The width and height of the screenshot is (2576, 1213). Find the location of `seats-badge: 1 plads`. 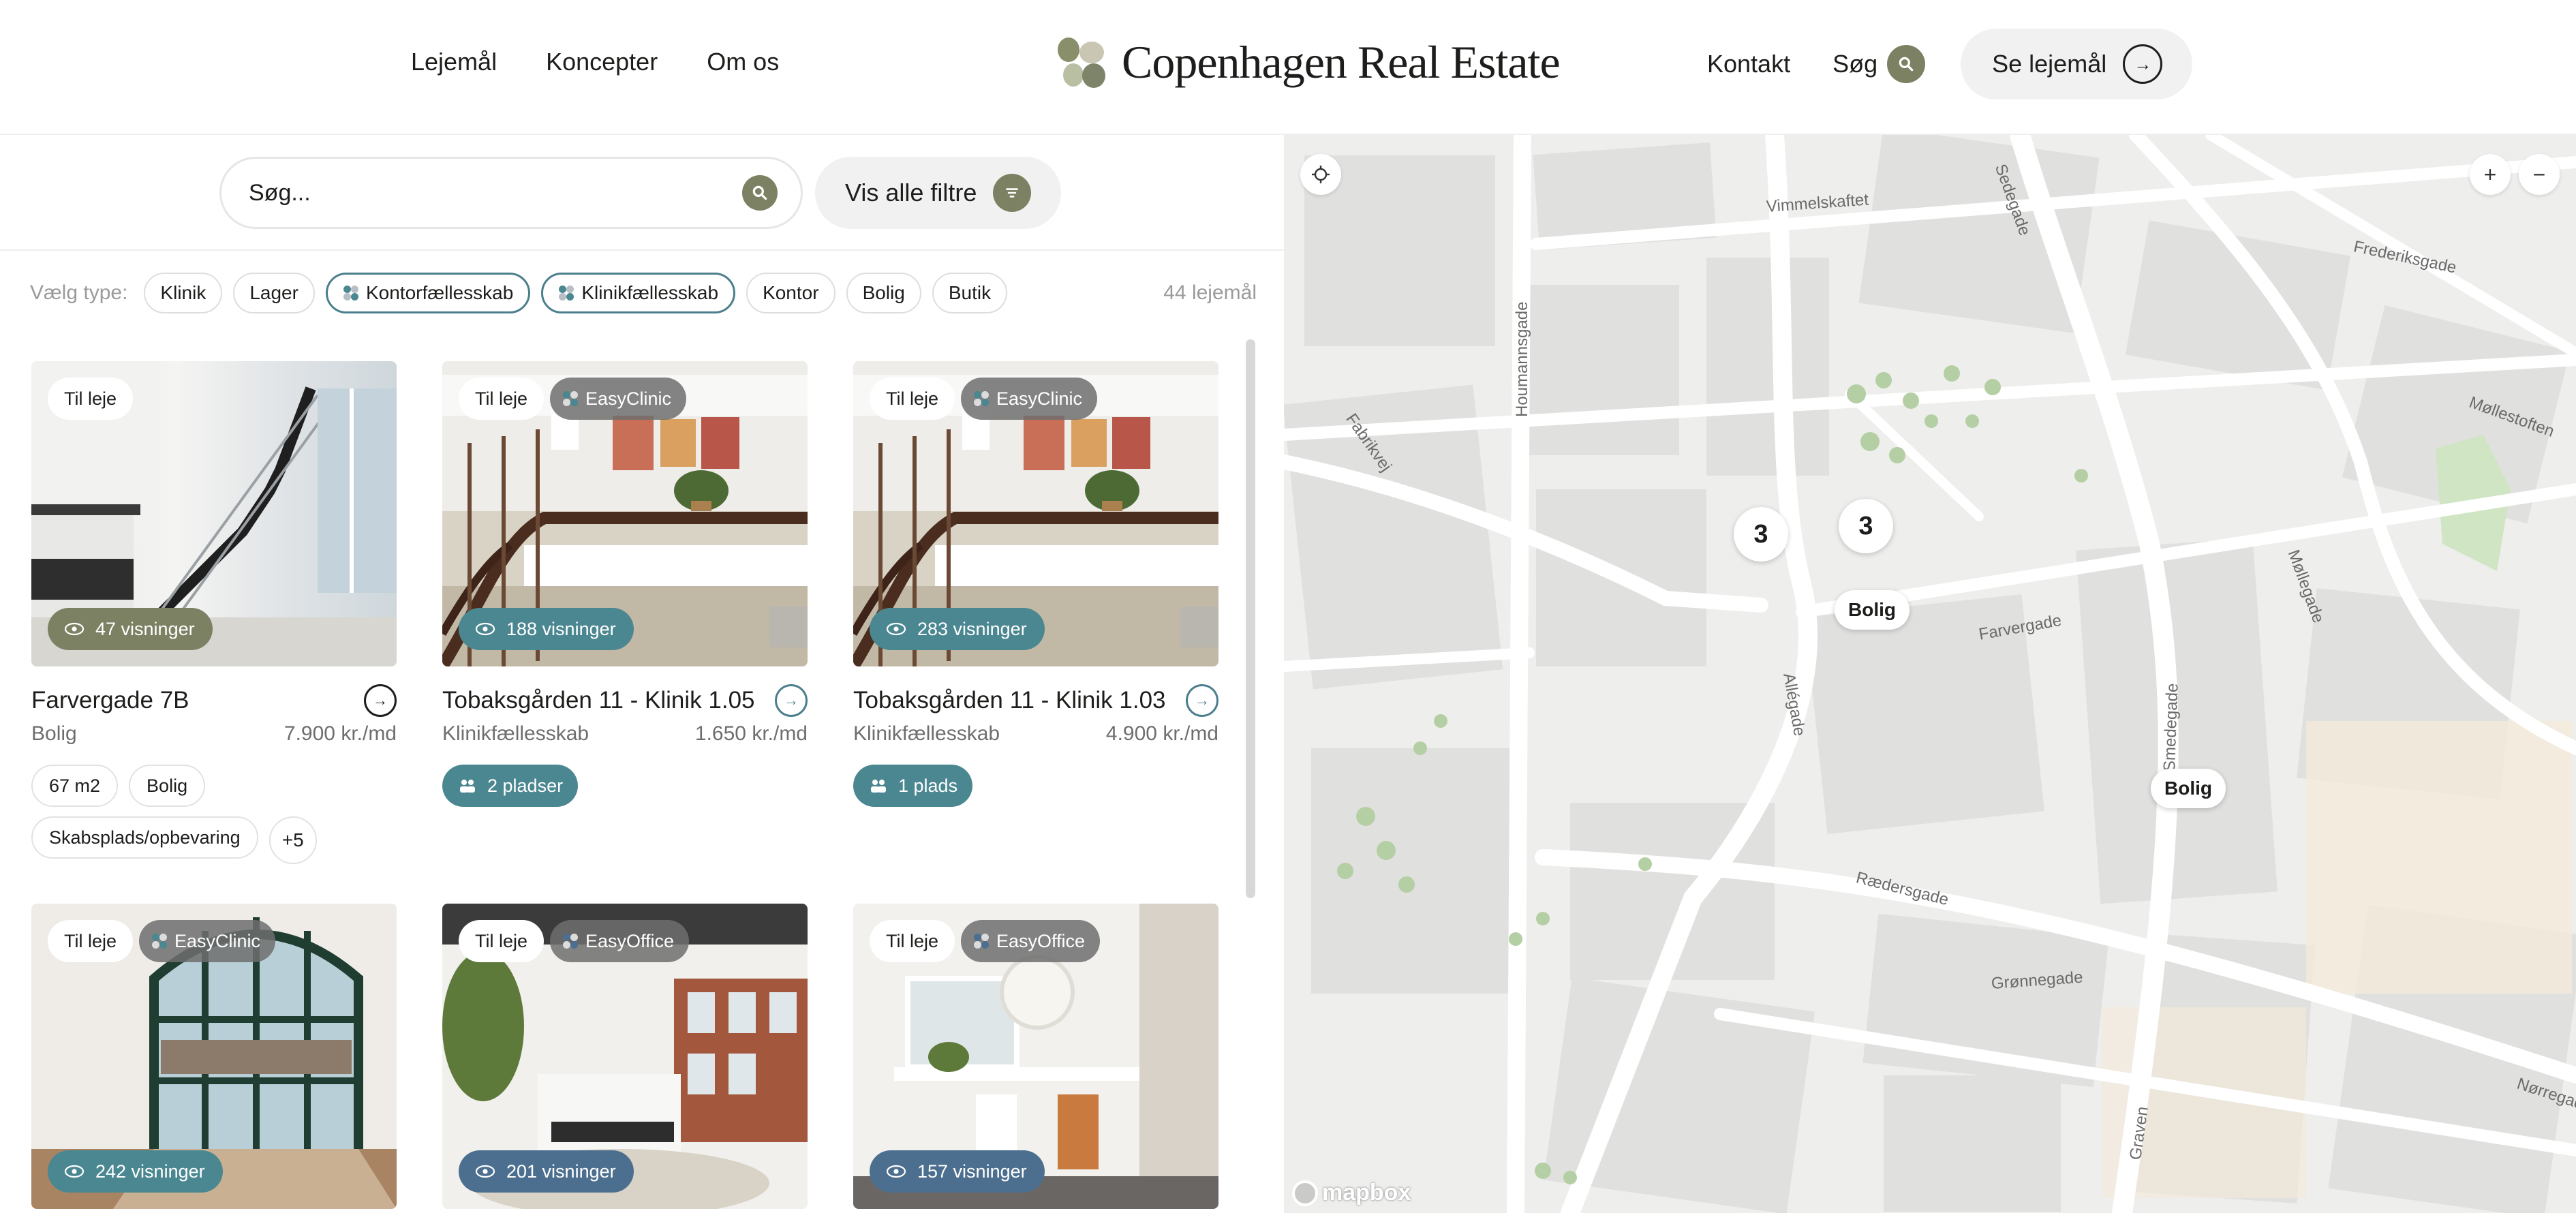

seats-badge: 1 plads is located at coordinates (913, 786).